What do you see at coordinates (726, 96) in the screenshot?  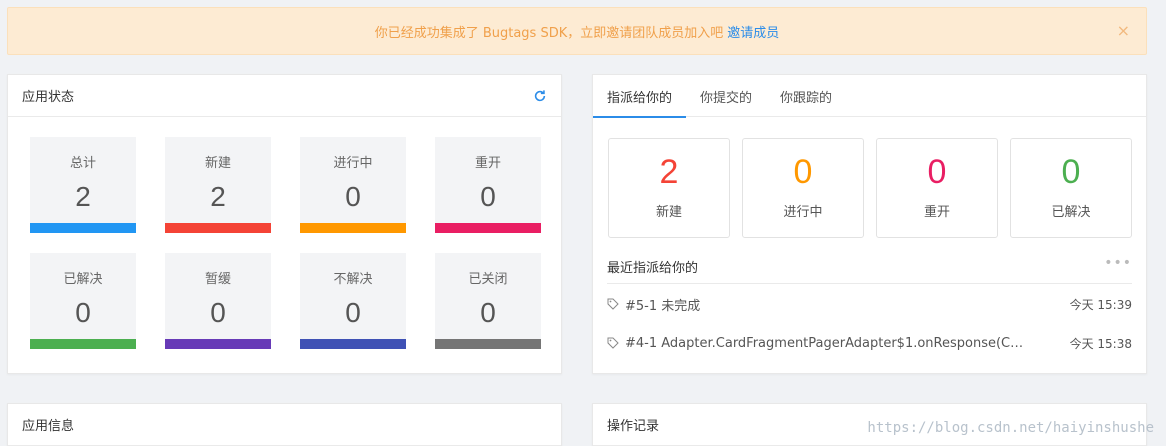 I see `tab-submitted-by-you: 你提交的` at bounding box center [726, 96].